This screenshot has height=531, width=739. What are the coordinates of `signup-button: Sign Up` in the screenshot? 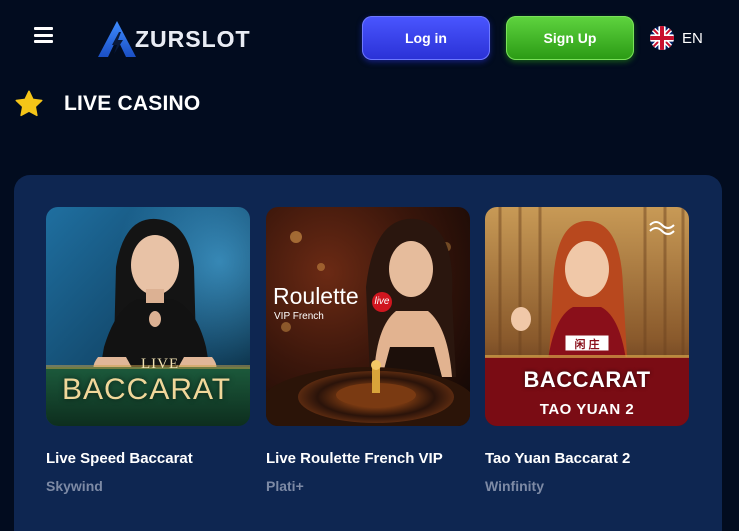 It's located at (570, 38).